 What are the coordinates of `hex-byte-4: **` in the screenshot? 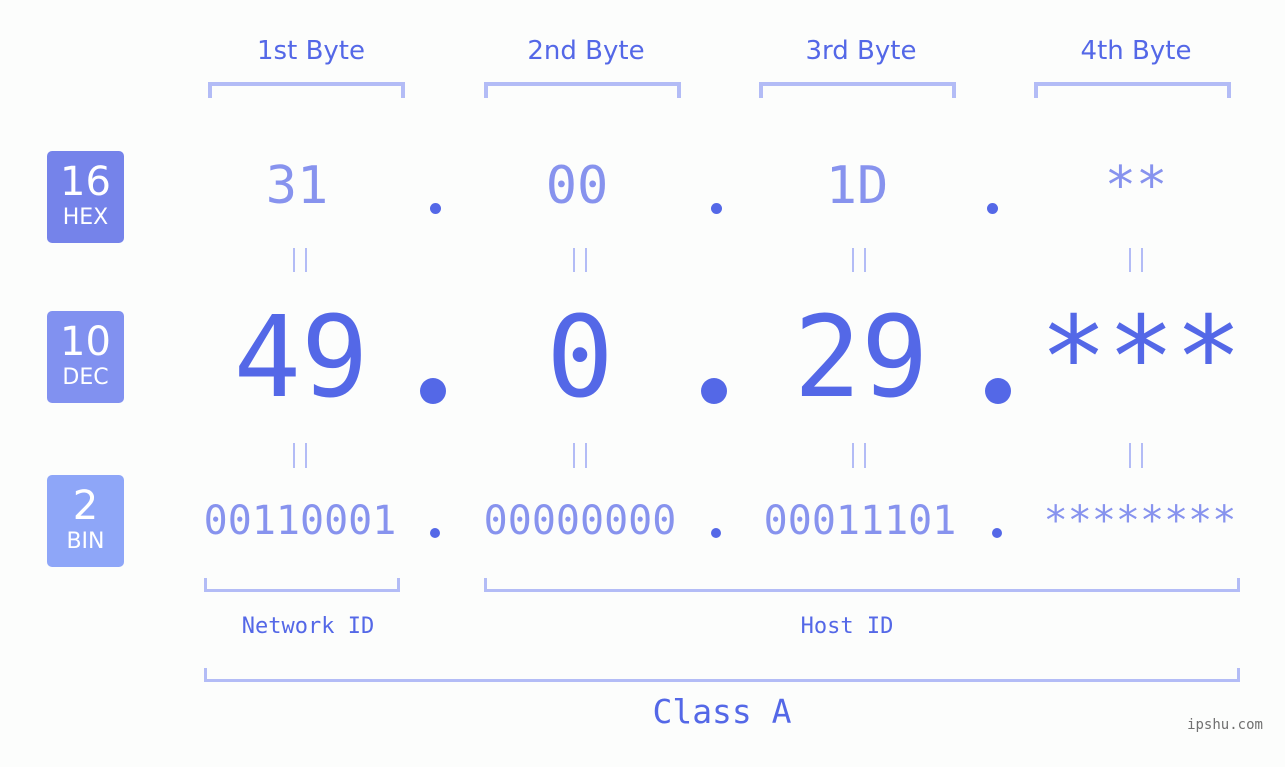 It's located at (1136, 186).